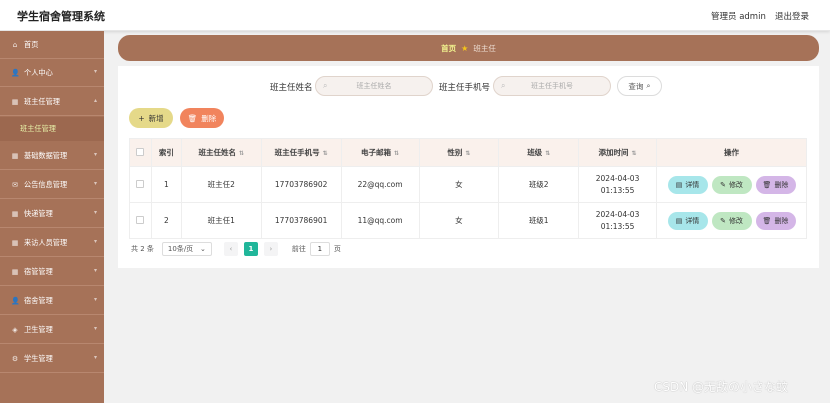  What do you see at coordinates (250, 249) in the screenshot?
I see `page-number: 1` at bounding box center [250, 249].